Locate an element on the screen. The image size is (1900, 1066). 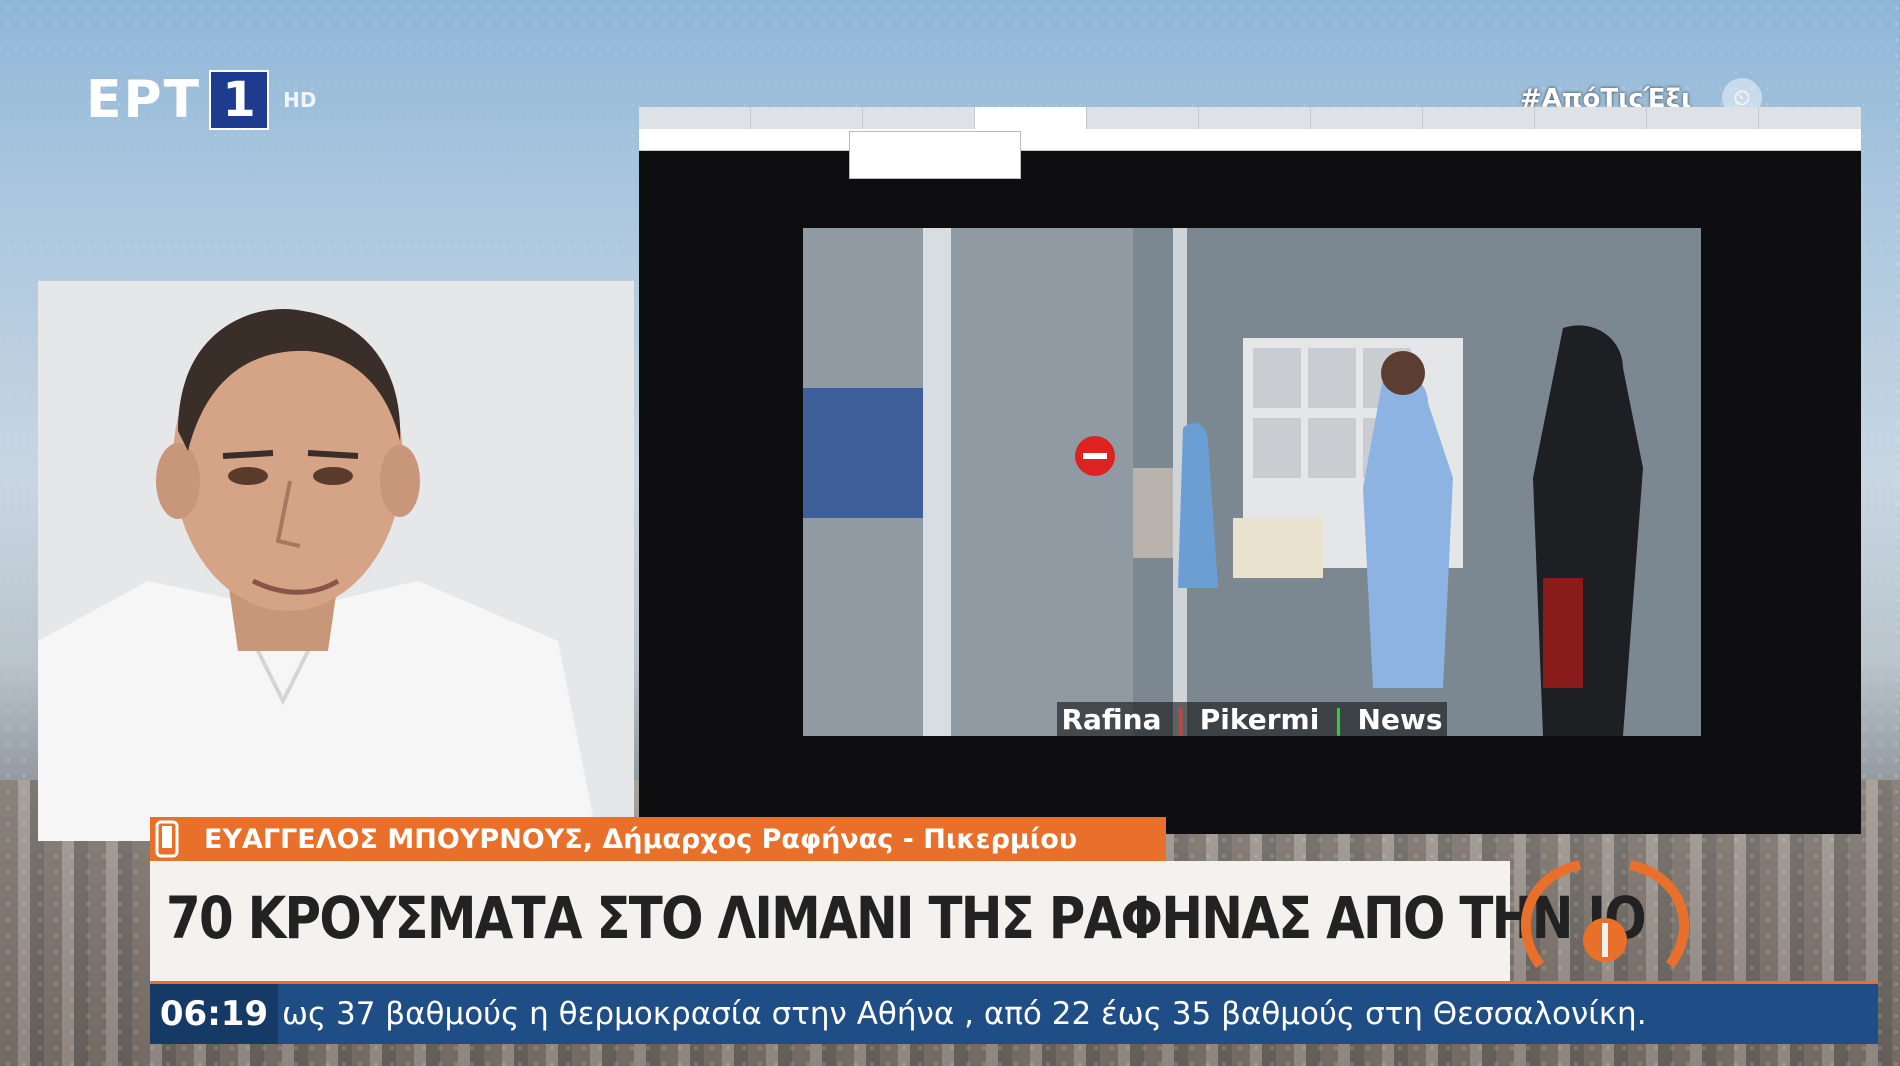
tab-tooltip is located at coordinates (935, 155).